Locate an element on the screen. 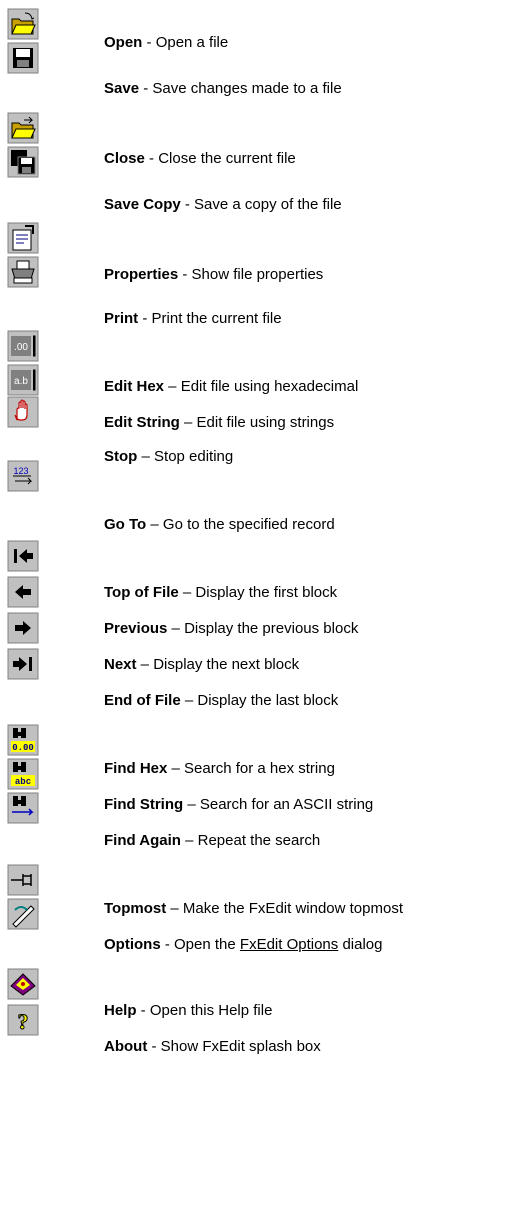  edit-string-row: Edit String – Edit file using strings is located at coordinates (219, 423).